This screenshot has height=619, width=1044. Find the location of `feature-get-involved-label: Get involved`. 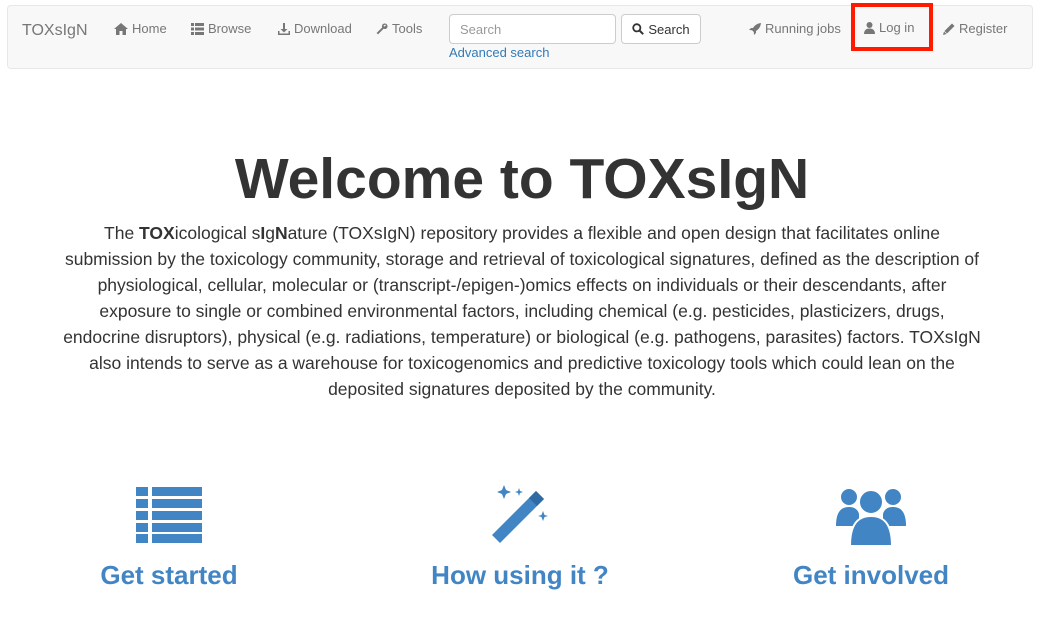

feature-get-involved-label: Get involved is located at coordinates (871, 575).